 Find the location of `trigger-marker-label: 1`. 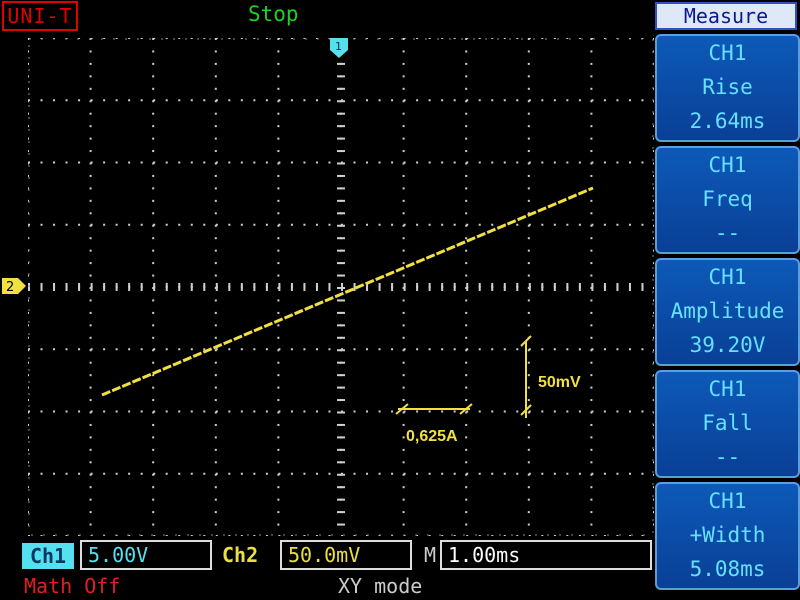

trigger-marker-label: 1 is located at coordinates (338, 46).